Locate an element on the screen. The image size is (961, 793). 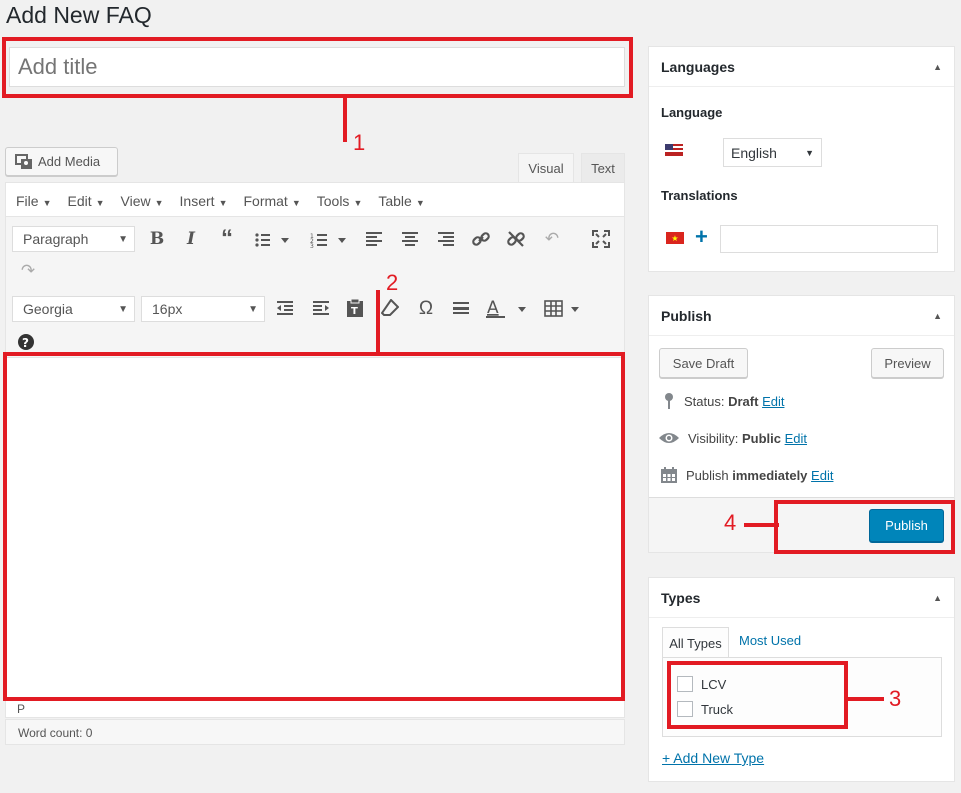
schedule-row: Publish immediately Edit is located at coordinates (746, 475).